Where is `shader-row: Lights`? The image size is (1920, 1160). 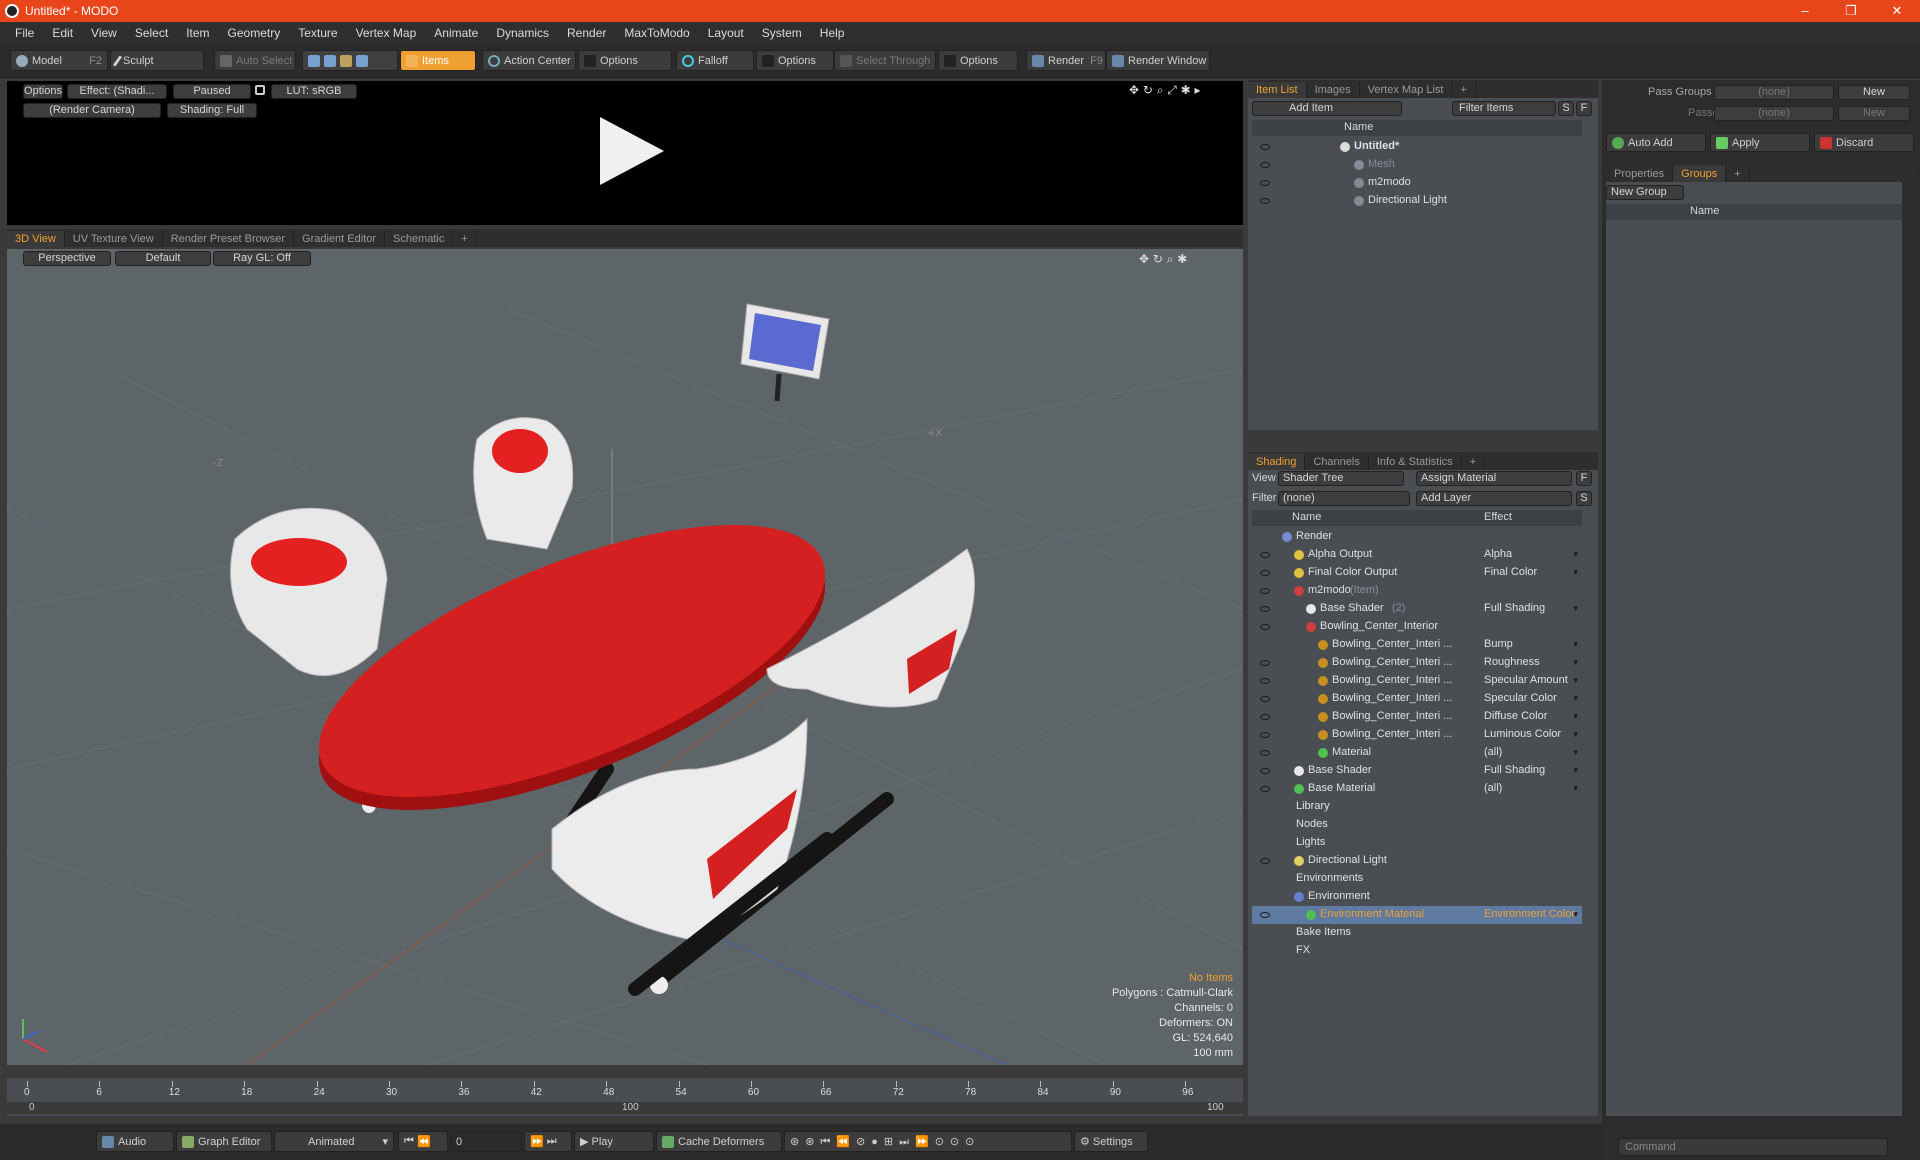 shader-row: Lights is located at coordinates (1417, 843).